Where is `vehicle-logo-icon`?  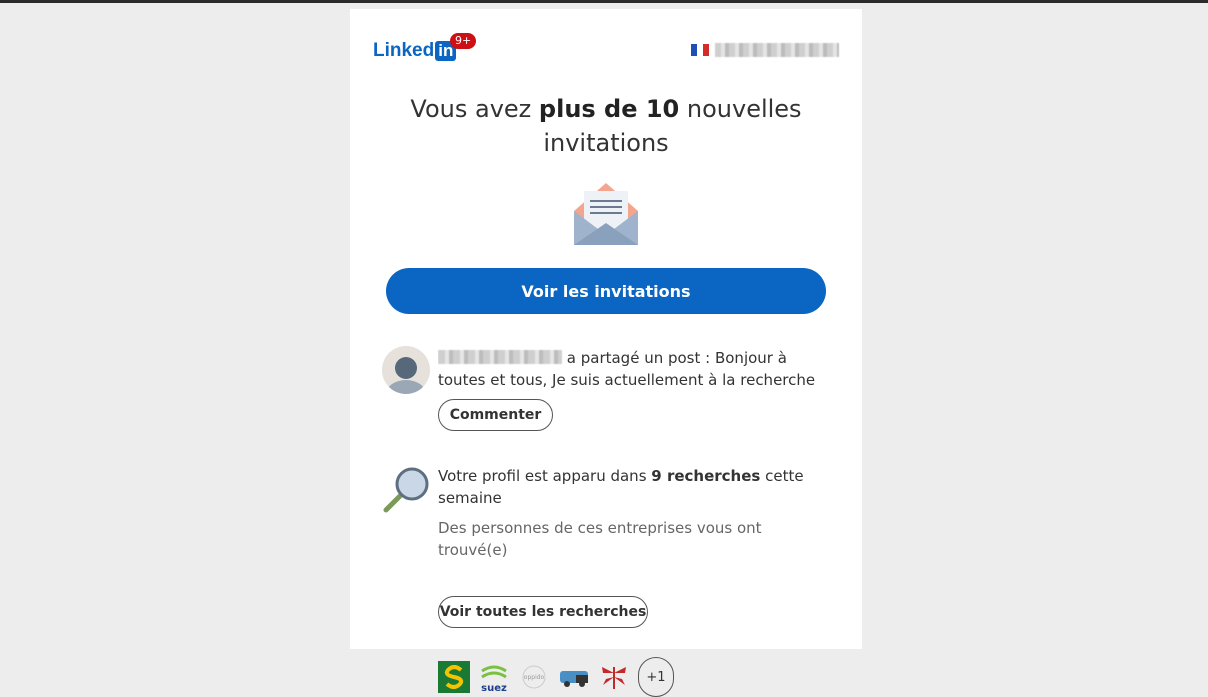 vehicle-logo-icon is located at coordinates (574, 679).